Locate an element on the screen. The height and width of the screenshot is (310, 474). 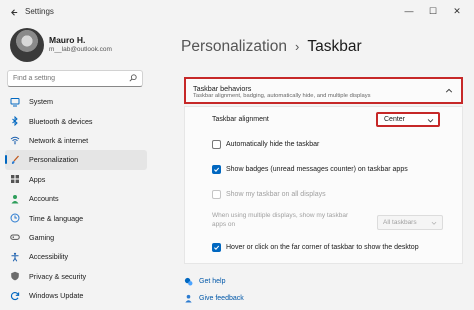
search-box is located at coordinates (75, 78).